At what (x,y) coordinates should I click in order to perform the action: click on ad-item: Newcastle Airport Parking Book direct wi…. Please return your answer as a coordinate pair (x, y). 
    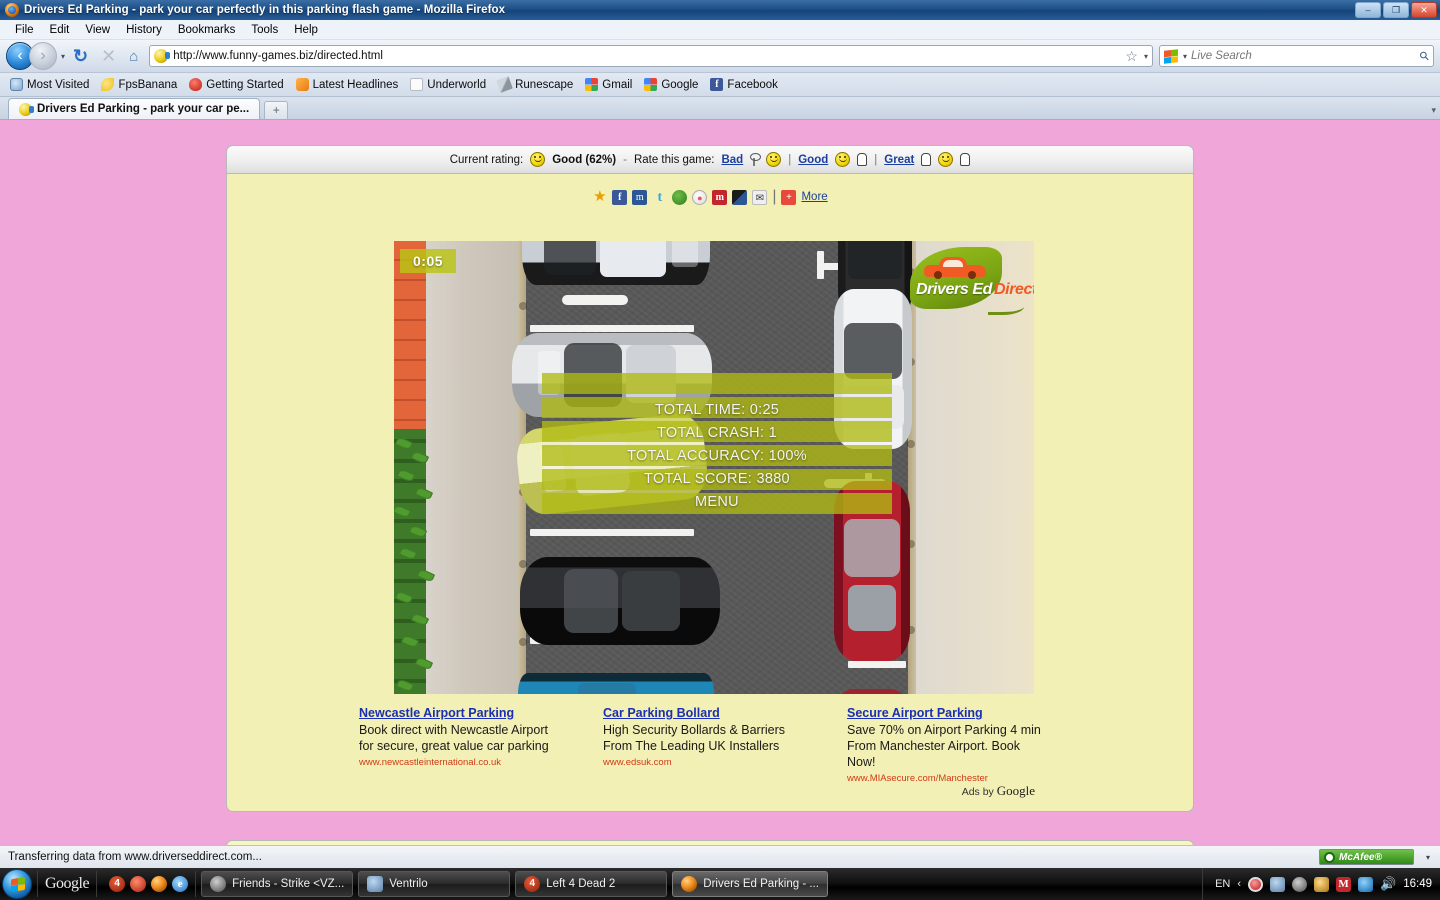
    Looking at the image, I should click on (481, 757).